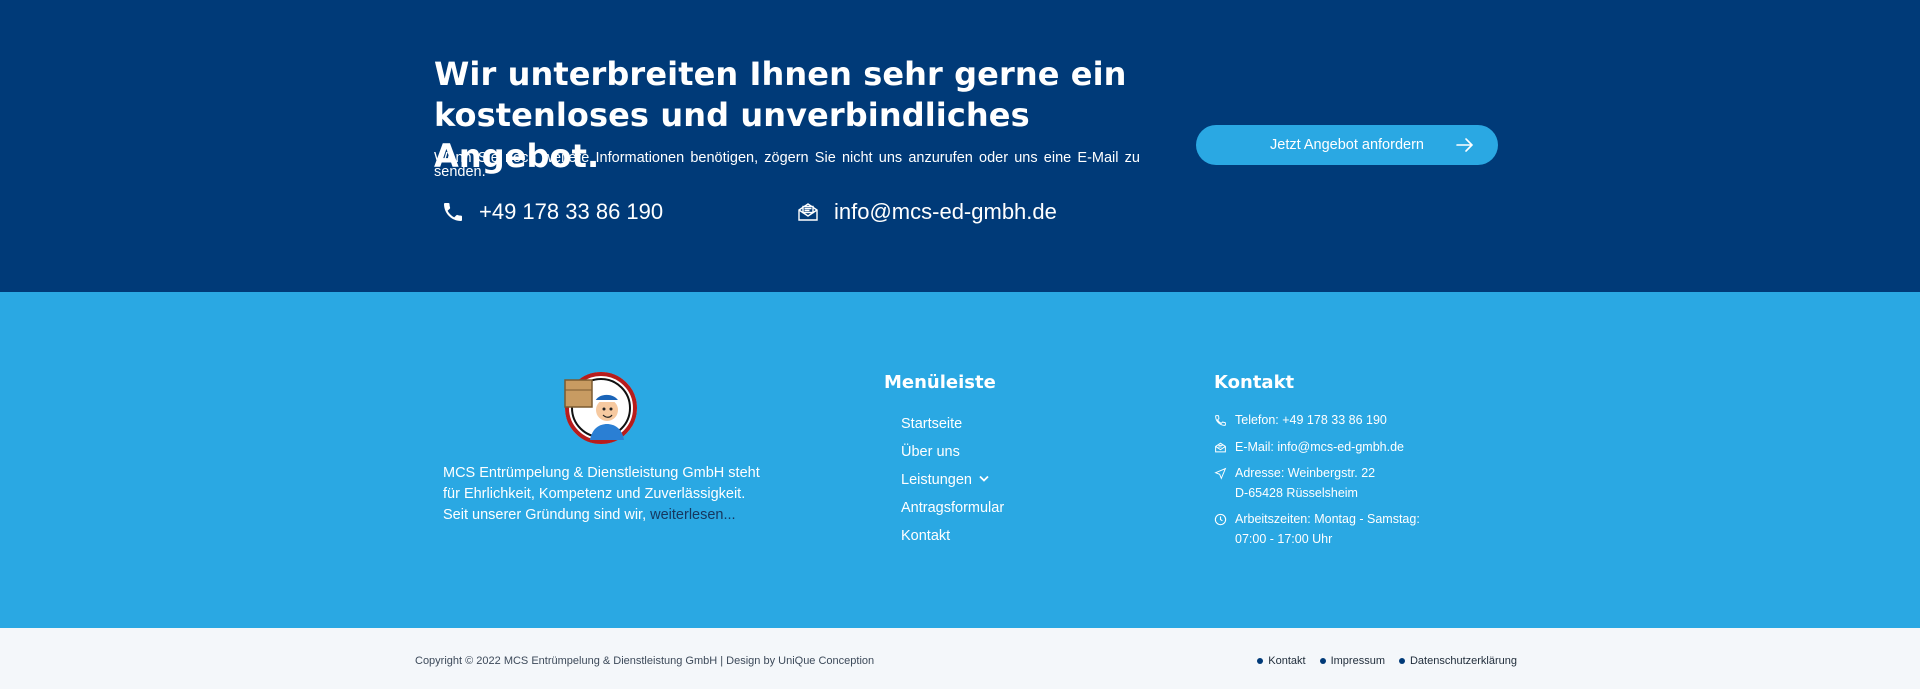 Image resolution: width=1920 pixels, height=689 pixels. Describe the element at coordinates (1281, 661) in the screenshot. I see `legal-link-kontakt: Kontakt` at that location.